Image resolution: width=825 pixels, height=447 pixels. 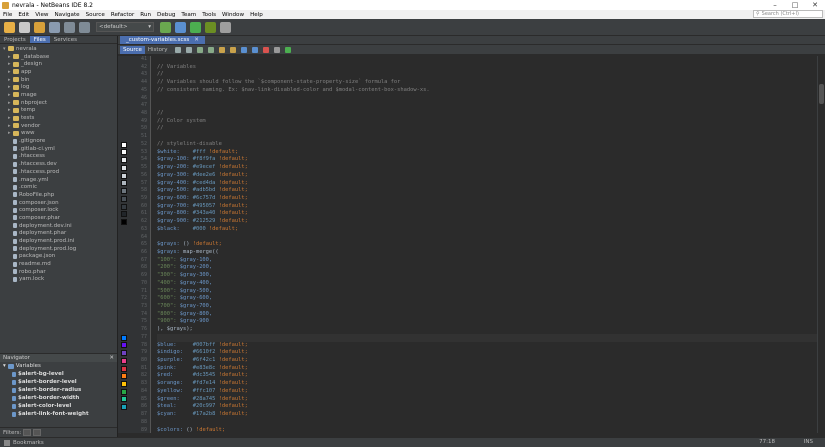 What do you see at coordinates (58, 272) in the screenshot?
I see `tree-file: robo.phar` at bounding box center [58, 272].